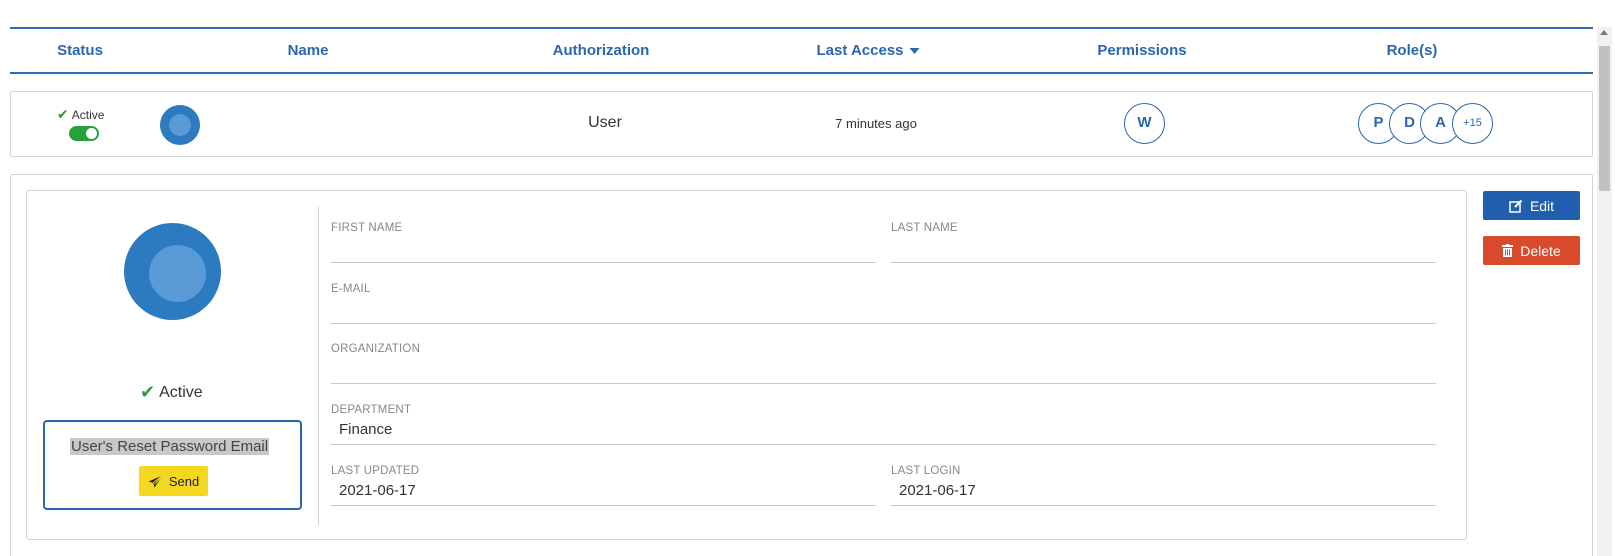 The width and height of the screenshot is (1615, 556). What do you see at coordinates (84, 133) in the screenshot?
I see `active-toggle` at bounding box center [84, 133].